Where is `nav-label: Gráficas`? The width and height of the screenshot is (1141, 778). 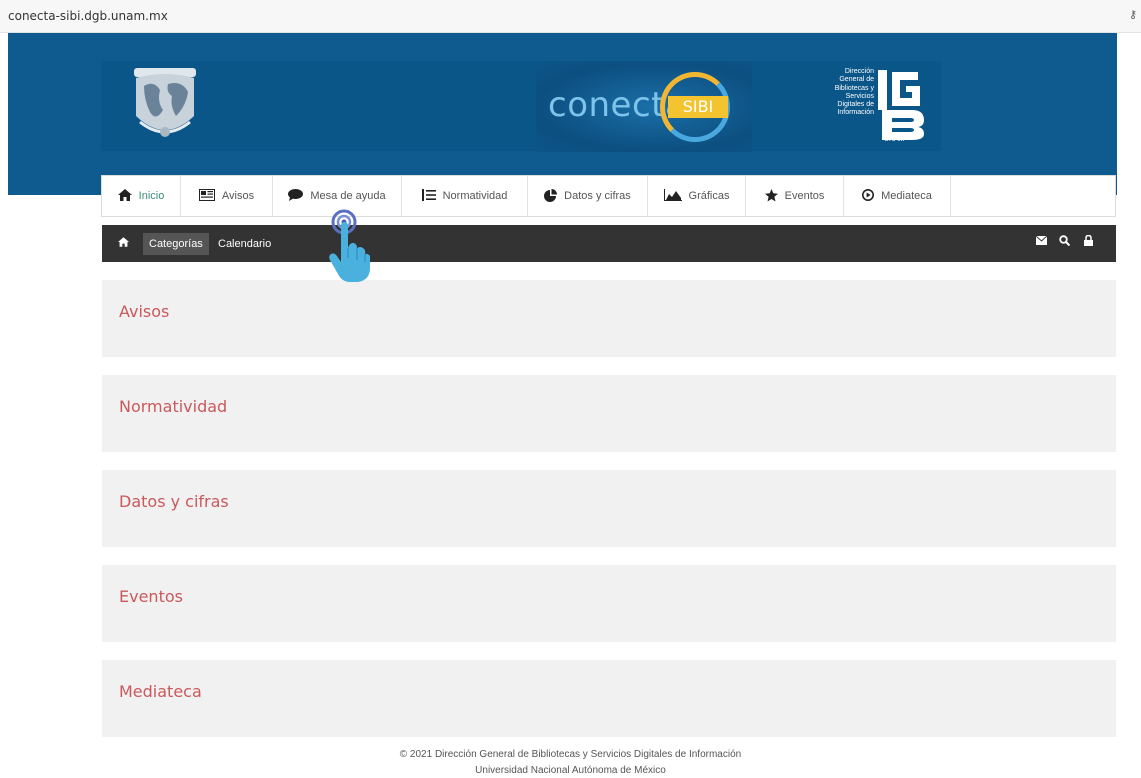
nav-label: Gráficas is located at coordinates (709, 196).